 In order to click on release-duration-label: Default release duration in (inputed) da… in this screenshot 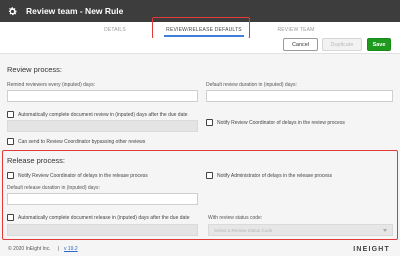, I will do `click(53, 188)`.